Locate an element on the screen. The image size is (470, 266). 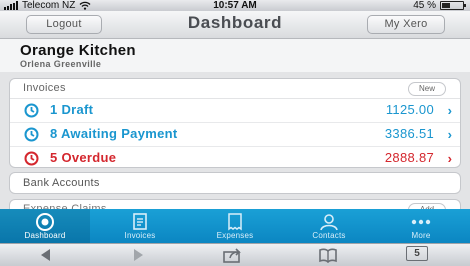
organization-name: Orange Kitchen is located at coordinates (78, 50).